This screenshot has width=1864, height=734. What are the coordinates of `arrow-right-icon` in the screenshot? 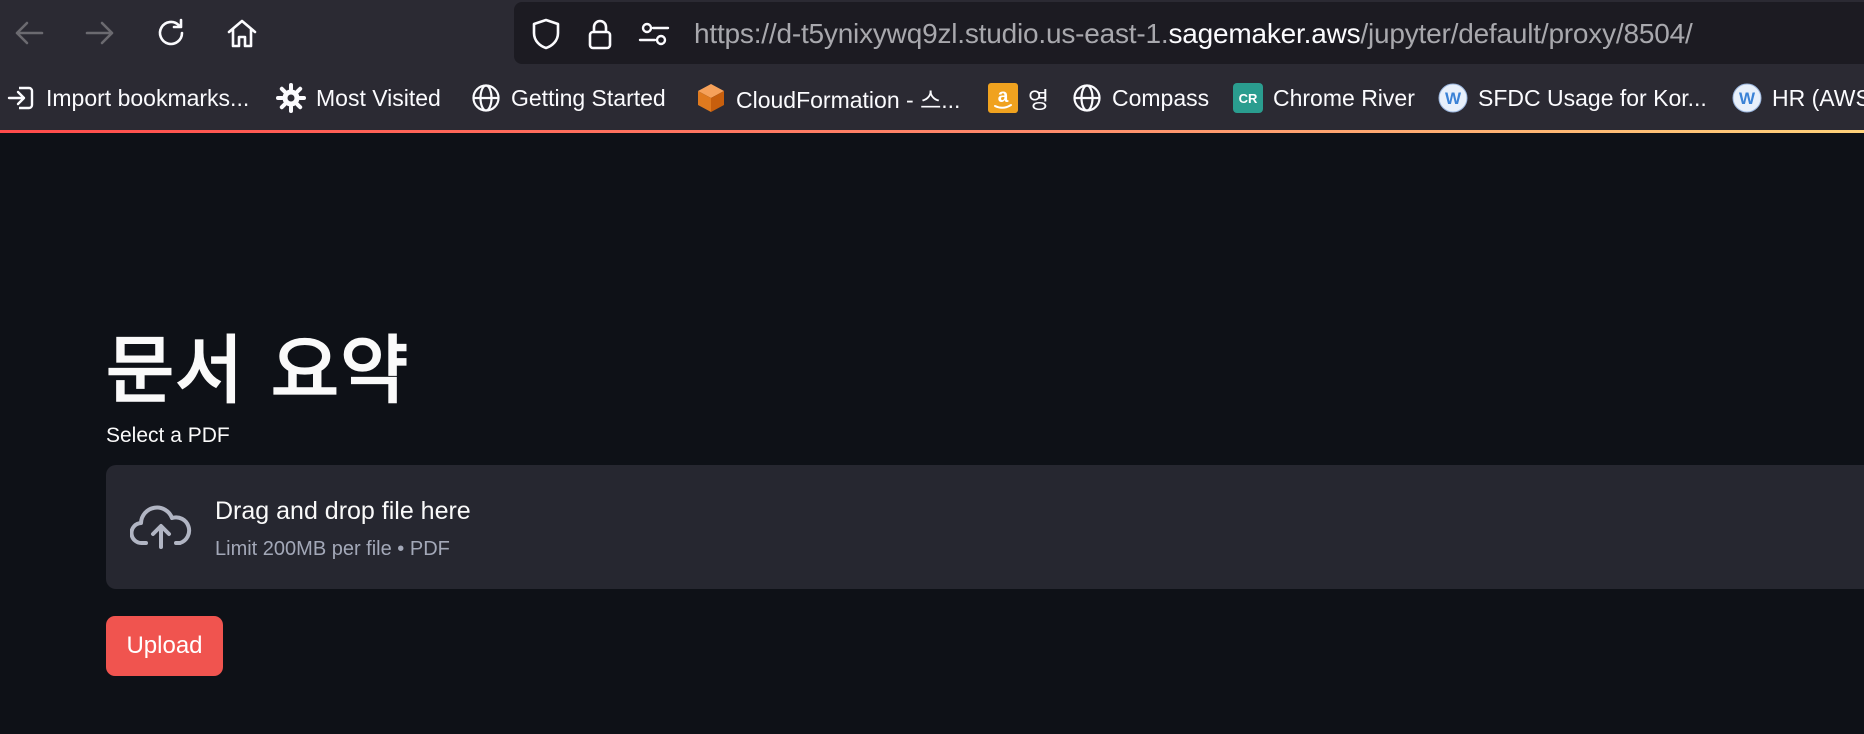 It's located at (99, 33).